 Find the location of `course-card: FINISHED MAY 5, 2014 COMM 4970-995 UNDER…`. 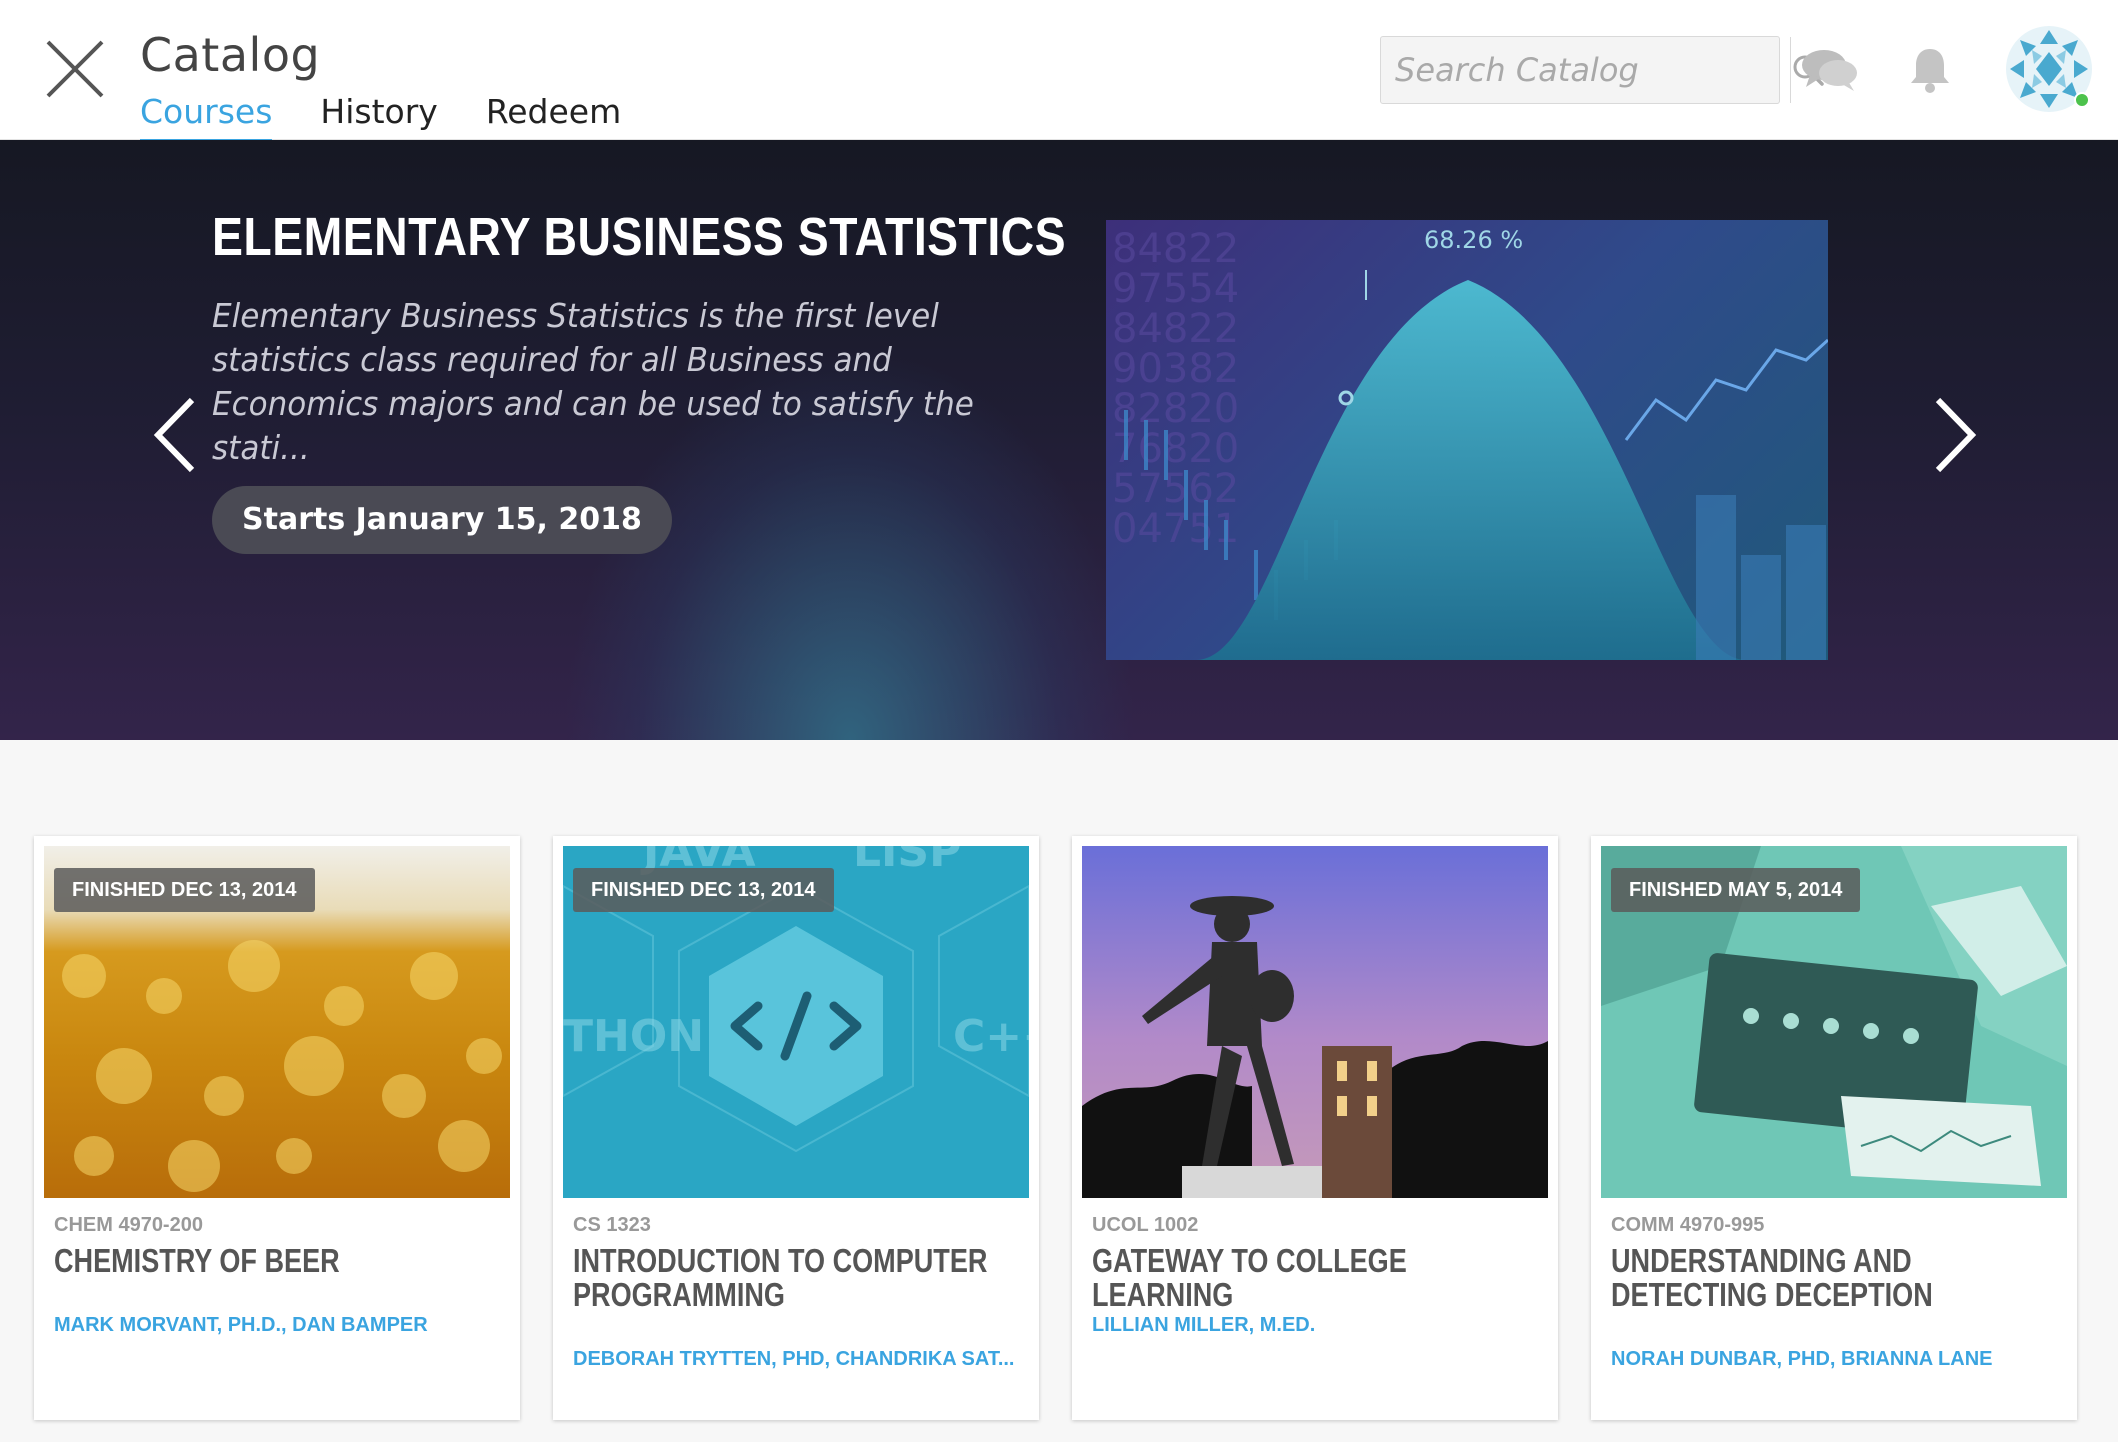

course-card: FINISHED MAY 5, 2014 COMM 4970-995 UNDER… is located at coordinates (1834, 1128).